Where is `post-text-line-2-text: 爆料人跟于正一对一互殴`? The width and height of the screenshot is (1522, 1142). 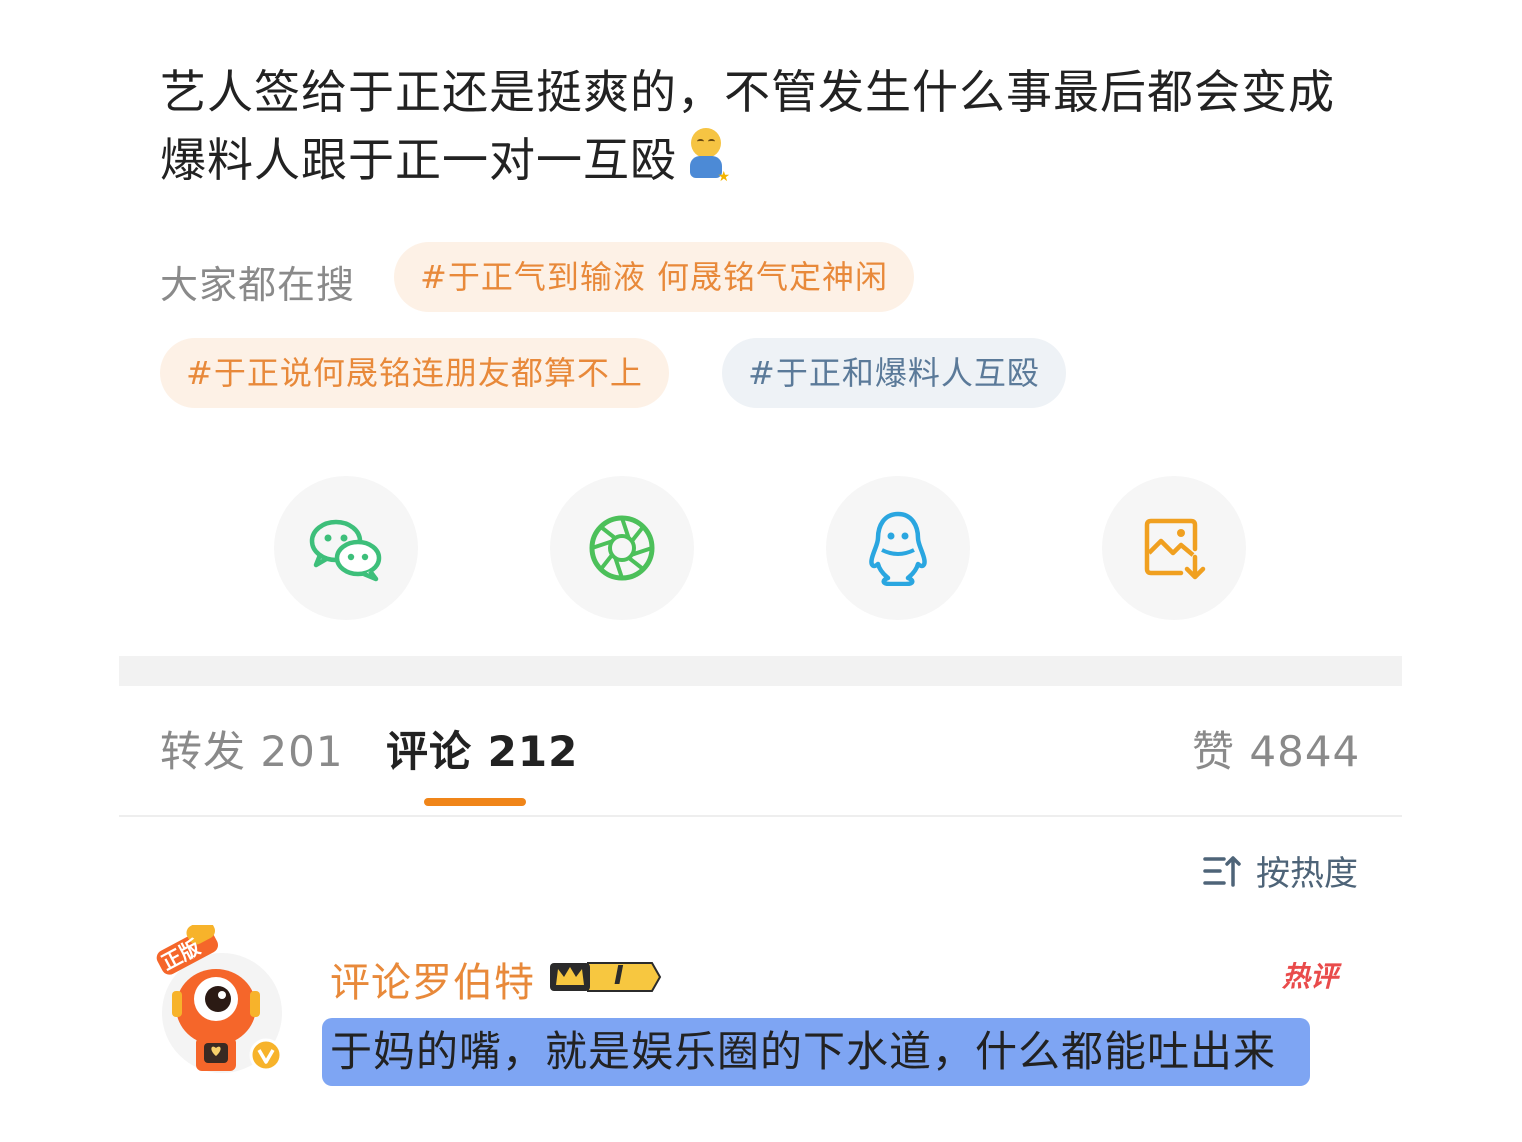 post-text-line-2-text: 爆料人跟于正一对一互殴 is located at coordinates (418, 160).